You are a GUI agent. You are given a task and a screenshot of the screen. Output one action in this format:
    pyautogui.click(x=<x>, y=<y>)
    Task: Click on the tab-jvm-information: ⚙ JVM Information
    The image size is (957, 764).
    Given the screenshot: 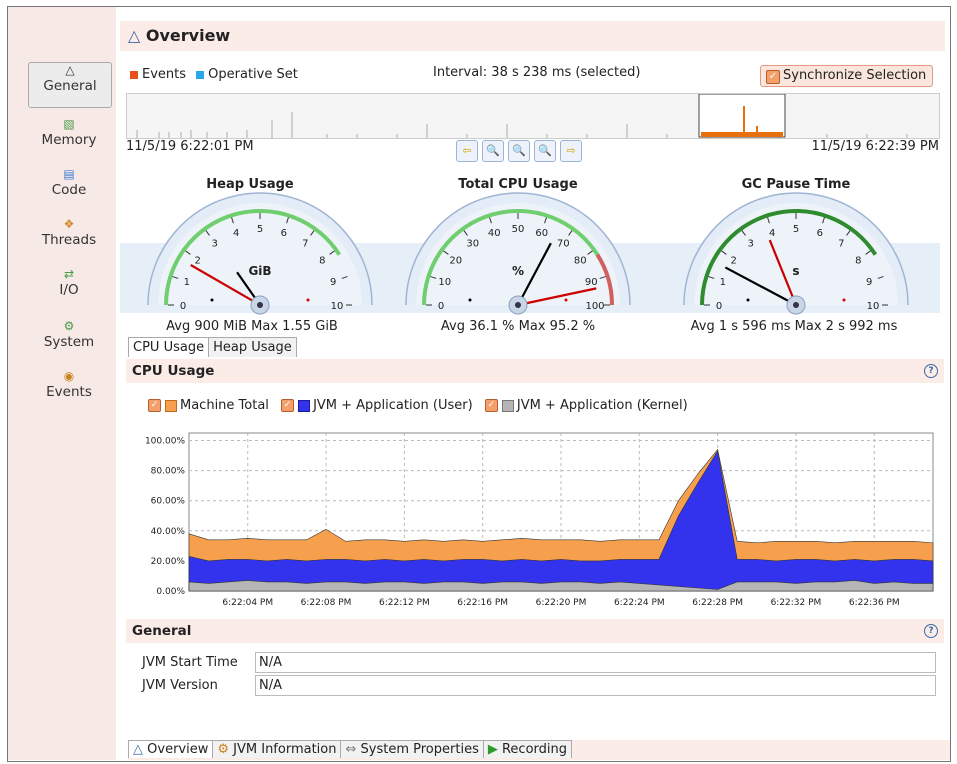 What is the action you would take?
    pyautogui.click(x=277, y=749)
    